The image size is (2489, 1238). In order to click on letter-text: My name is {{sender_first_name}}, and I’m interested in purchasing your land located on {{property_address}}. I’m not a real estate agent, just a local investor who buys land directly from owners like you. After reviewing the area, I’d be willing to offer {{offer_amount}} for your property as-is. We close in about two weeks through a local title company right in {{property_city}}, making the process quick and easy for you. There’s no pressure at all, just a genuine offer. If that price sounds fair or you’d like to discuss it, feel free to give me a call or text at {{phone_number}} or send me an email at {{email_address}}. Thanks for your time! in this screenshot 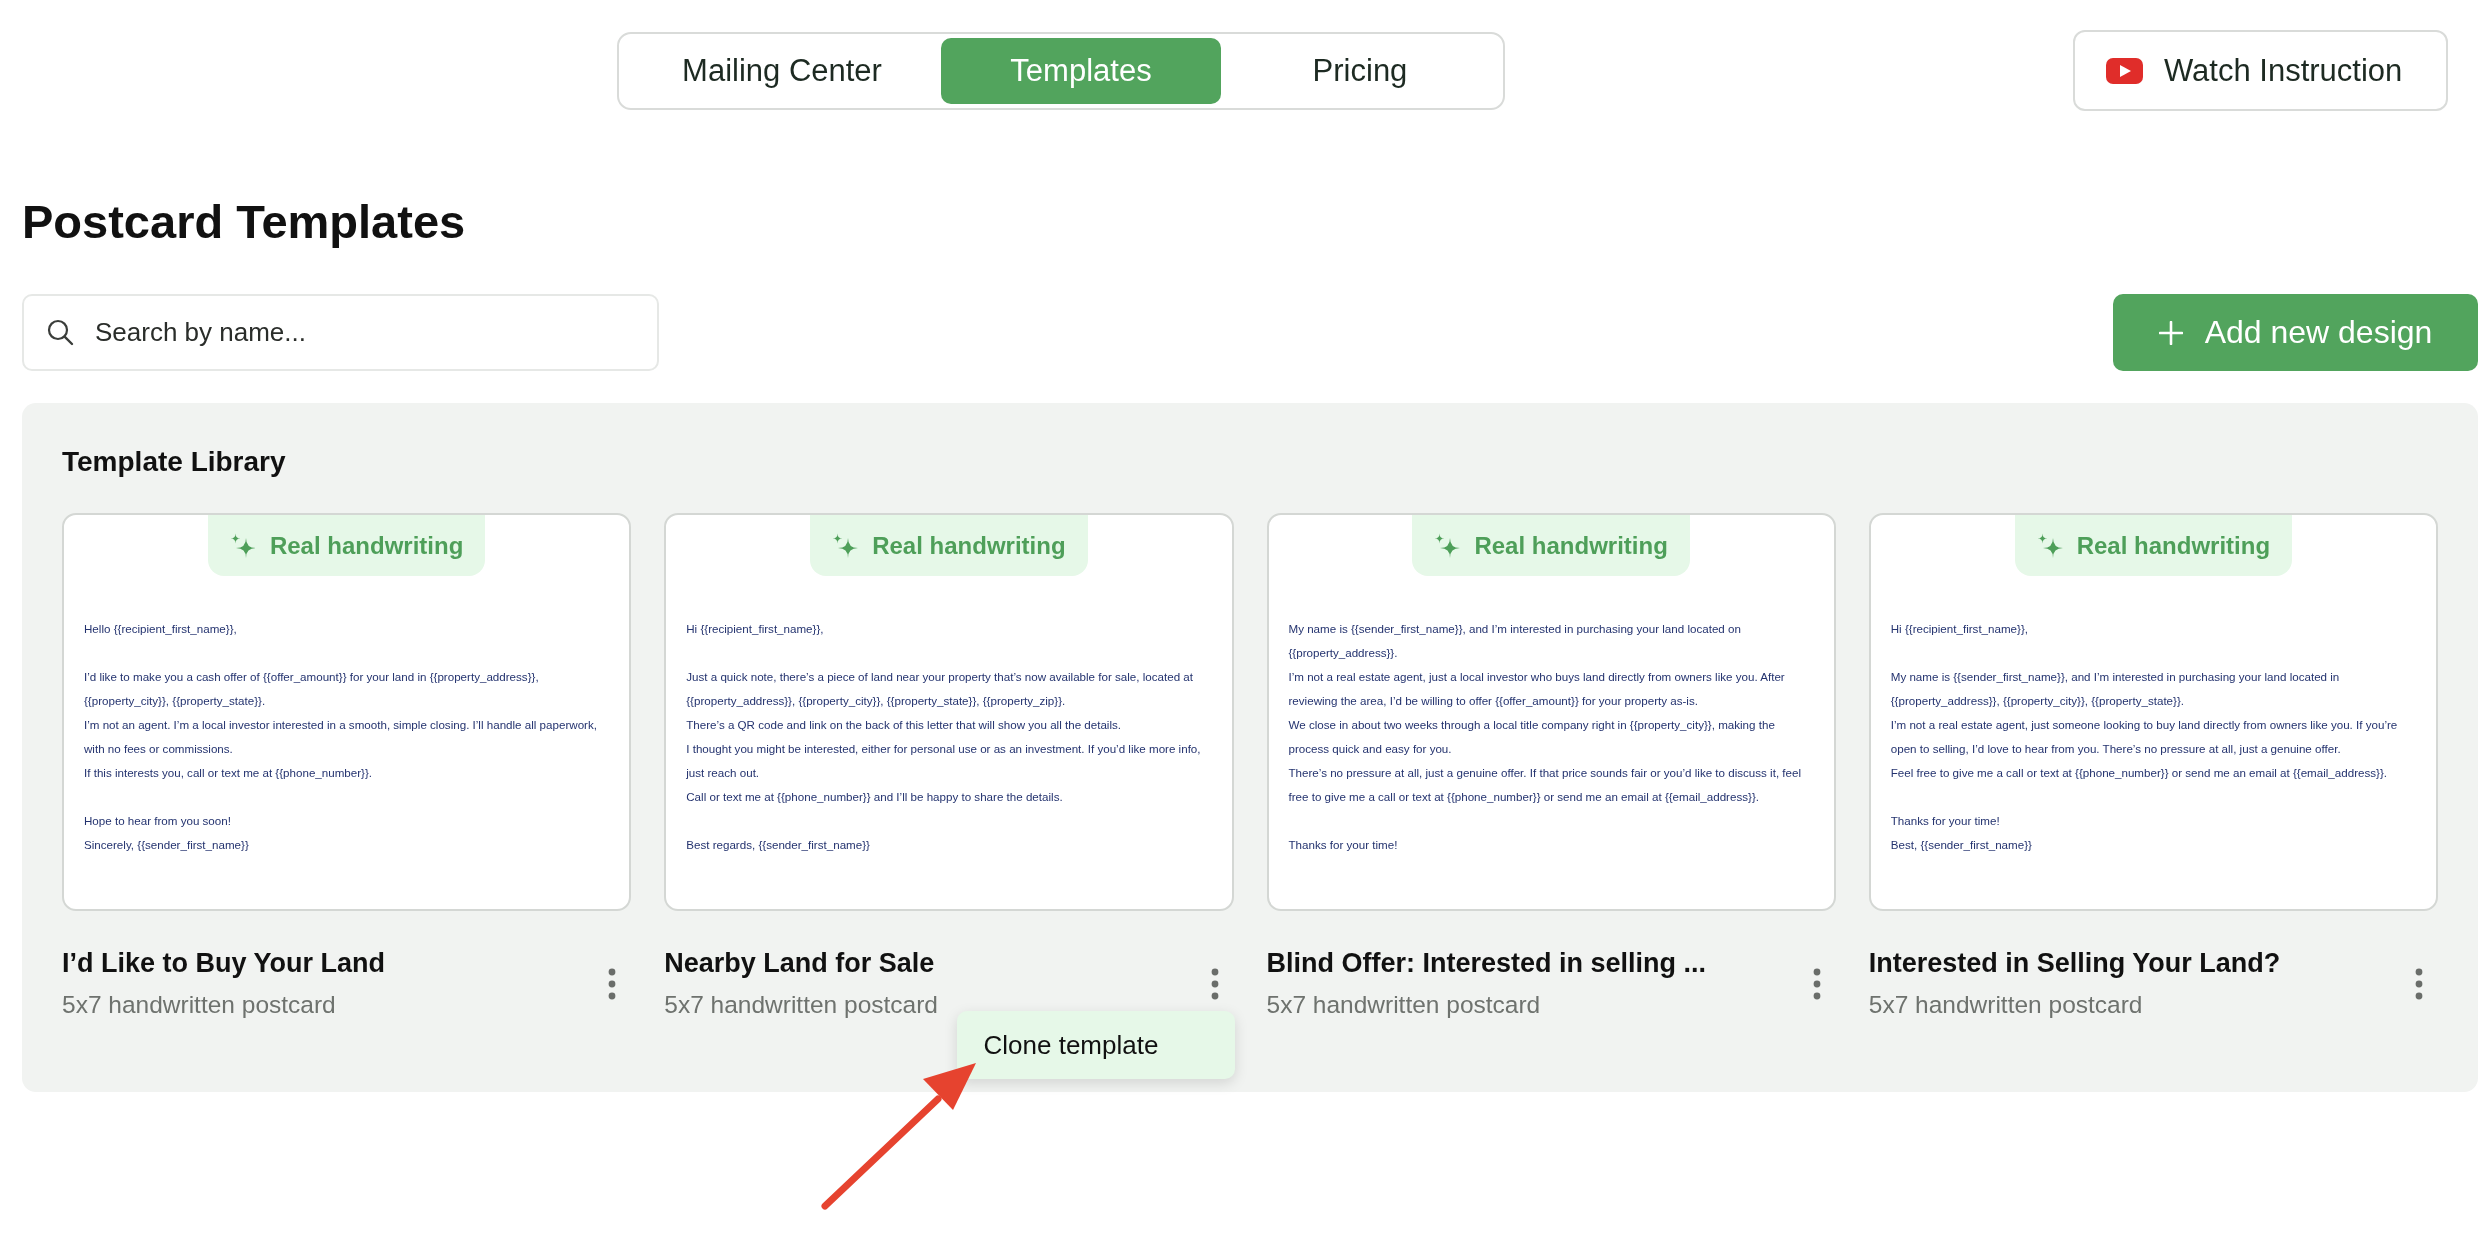, I will do `click(1545, 736)`.